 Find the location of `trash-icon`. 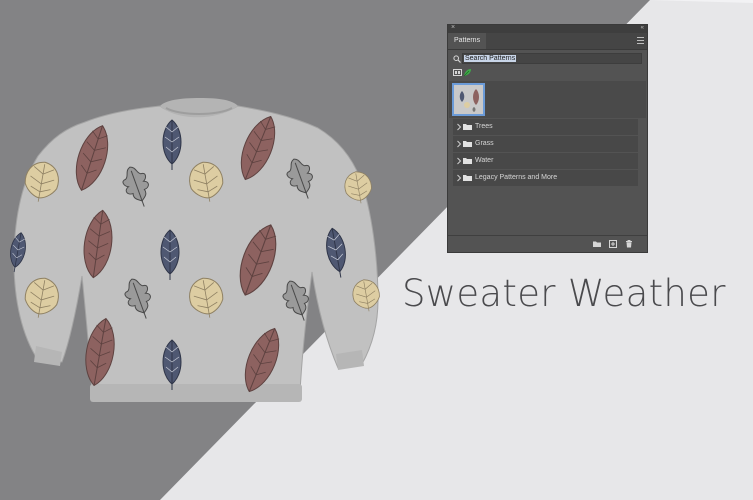

trash-icon is located at coordinates (629, 244).